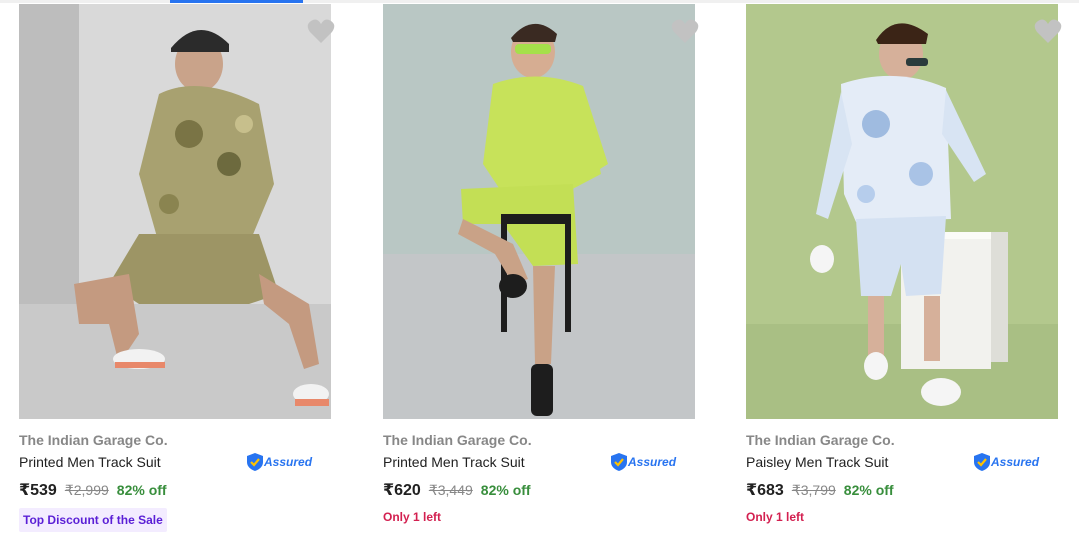 This screenshot has height=537, width=1079. Describe the element at coordinates (817, 462) in the screenshot. I see `product-title: Paisley Men Track Suit` at that location.